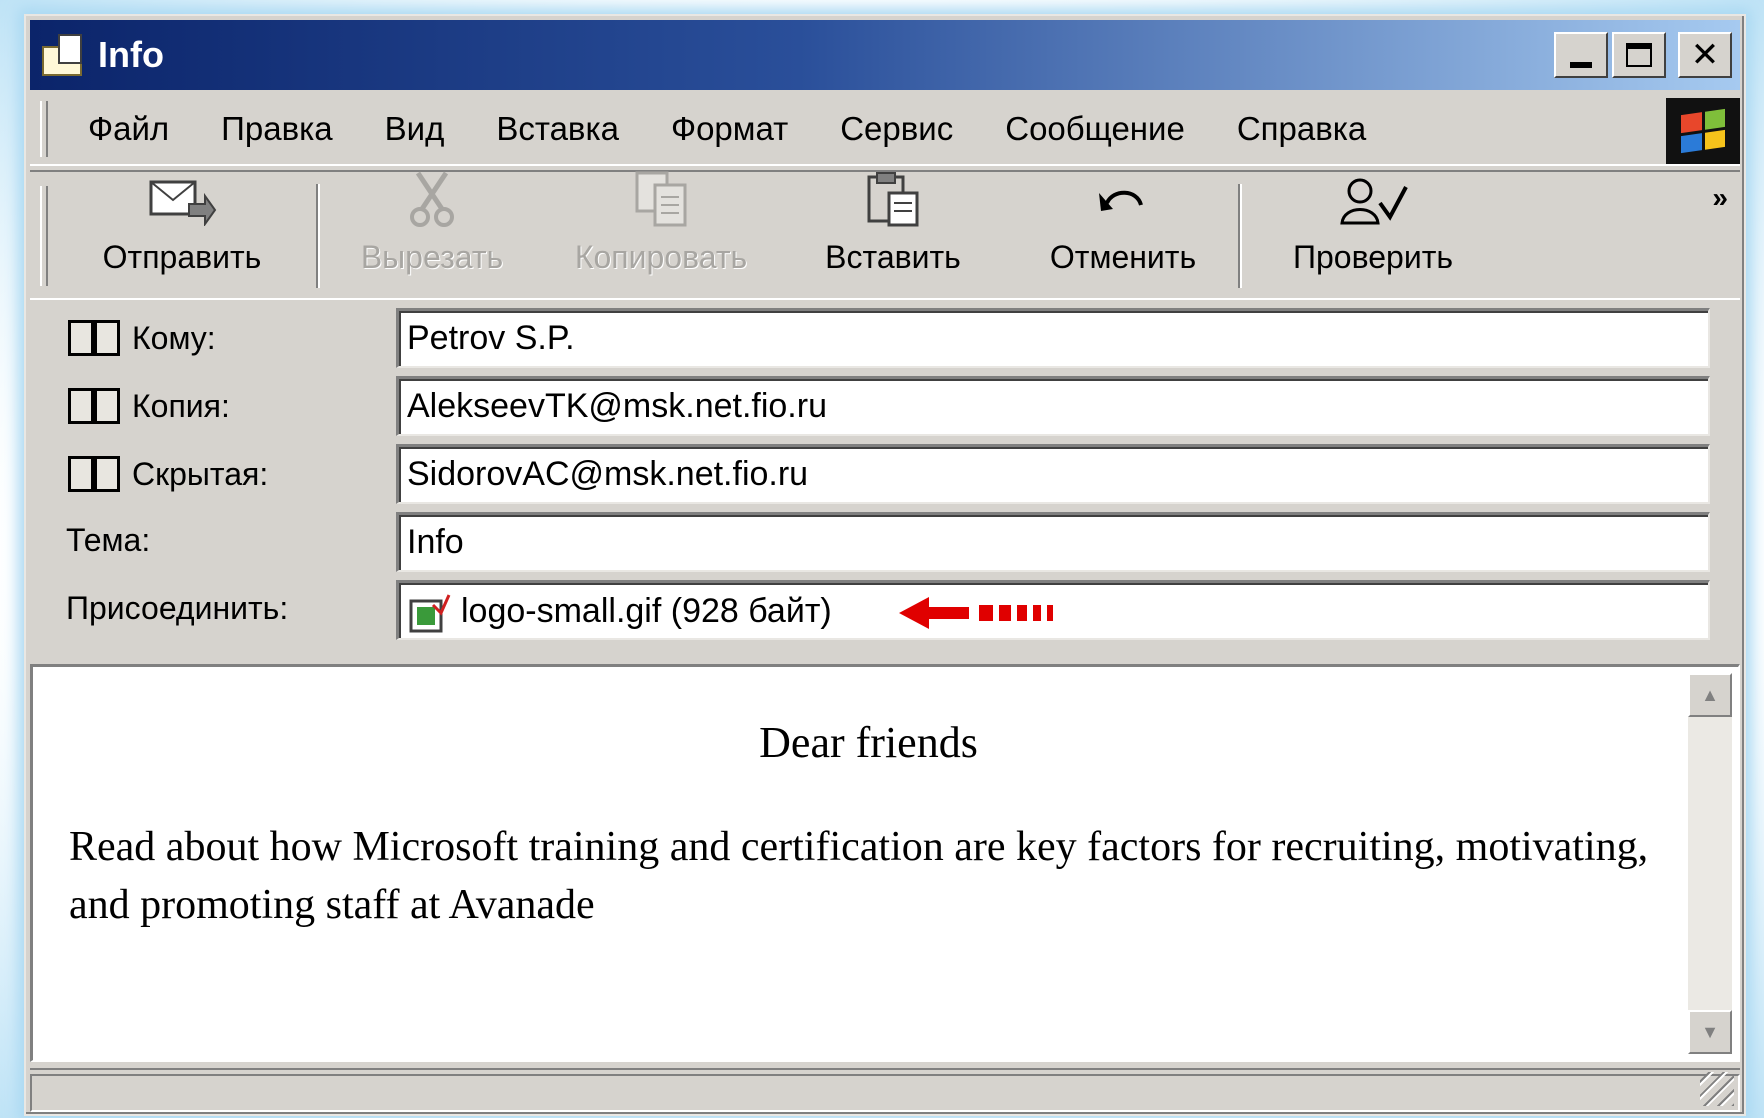 The height and width of the screenshot is (1118, 1764). Describe the element at coordinates (44, 236) in the screenshot. I see `toolbar-grip` at that location.